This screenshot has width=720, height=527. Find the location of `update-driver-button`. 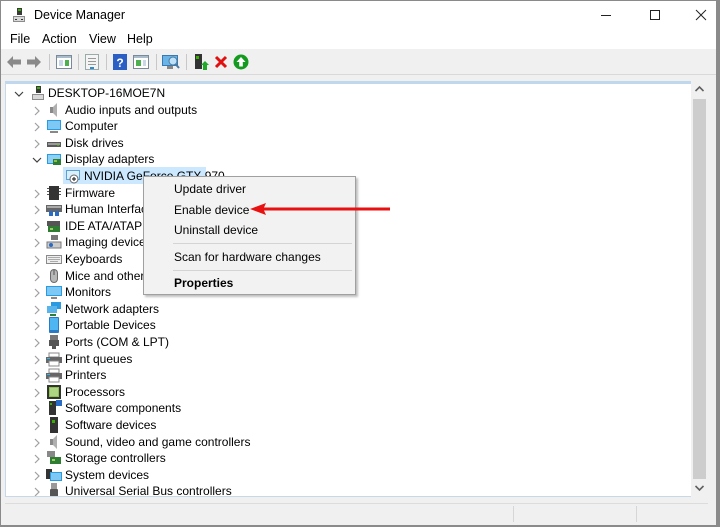

update-driver-button is located at coordinates (201, 62).